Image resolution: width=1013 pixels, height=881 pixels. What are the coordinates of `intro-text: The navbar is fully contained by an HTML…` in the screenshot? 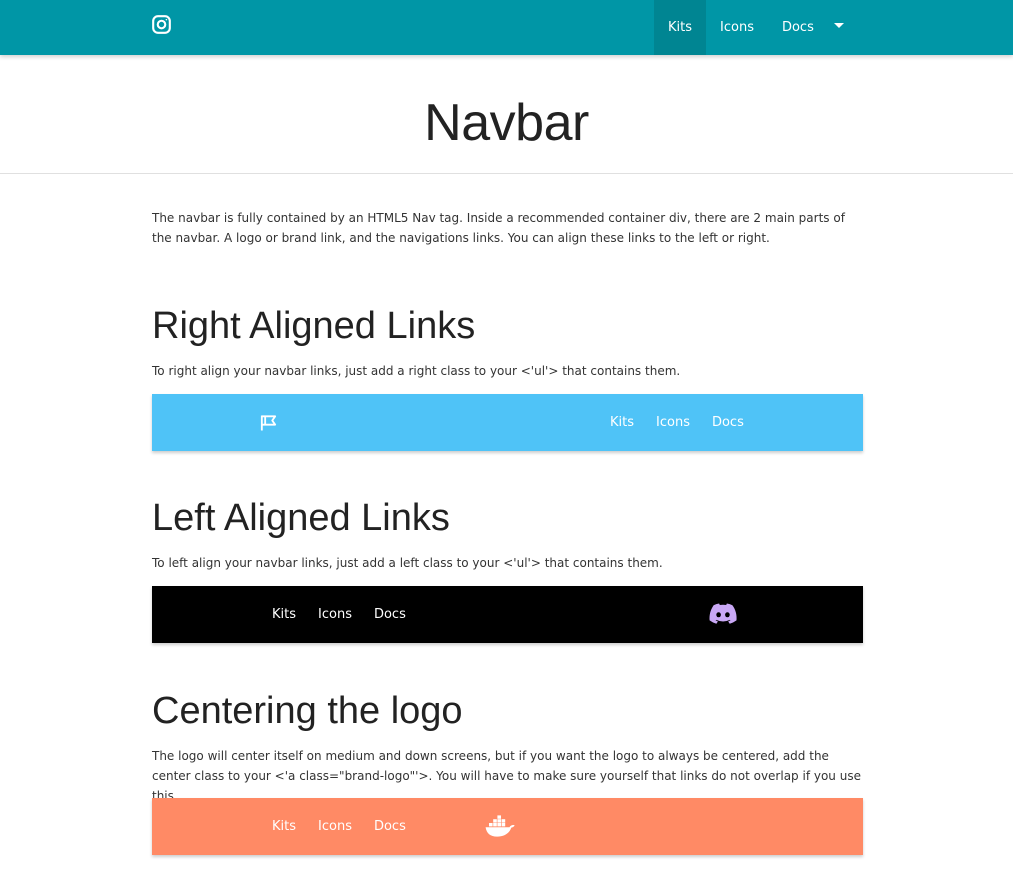 It's located at (498, 228).